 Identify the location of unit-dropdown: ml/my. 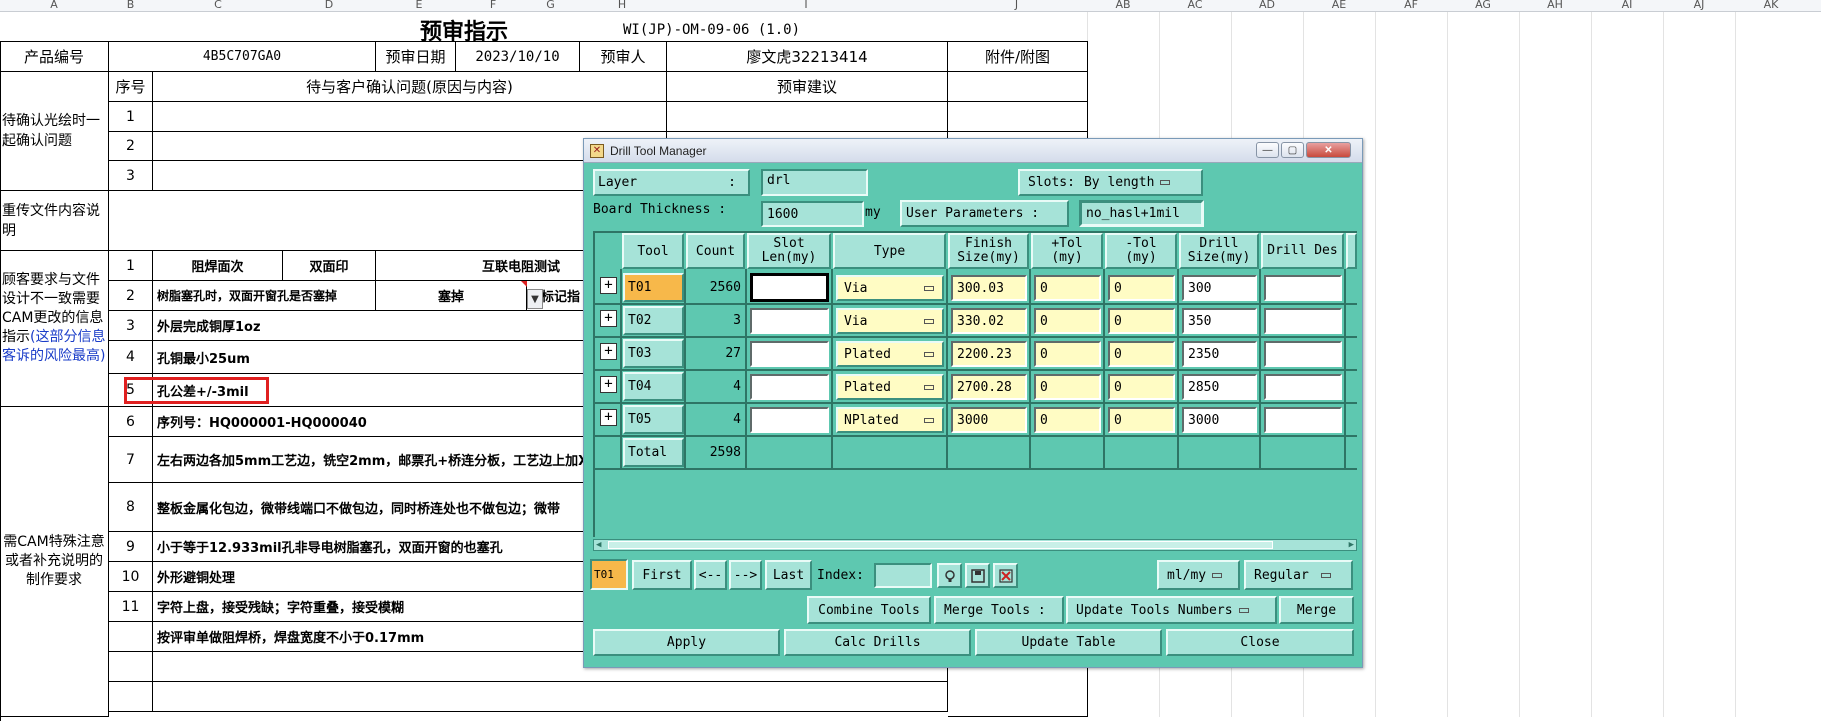
(1198, 575).